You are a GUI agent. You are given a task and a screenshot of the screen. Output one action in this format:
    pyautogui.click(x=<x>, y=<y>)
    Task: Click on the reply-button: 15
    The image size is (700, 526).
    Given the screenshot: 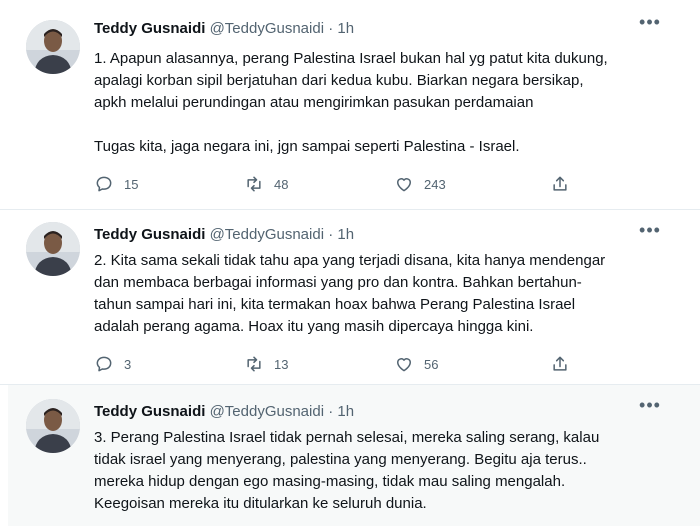 What is the action you would take?
    pyautogui.click(x=116, y=184)
    